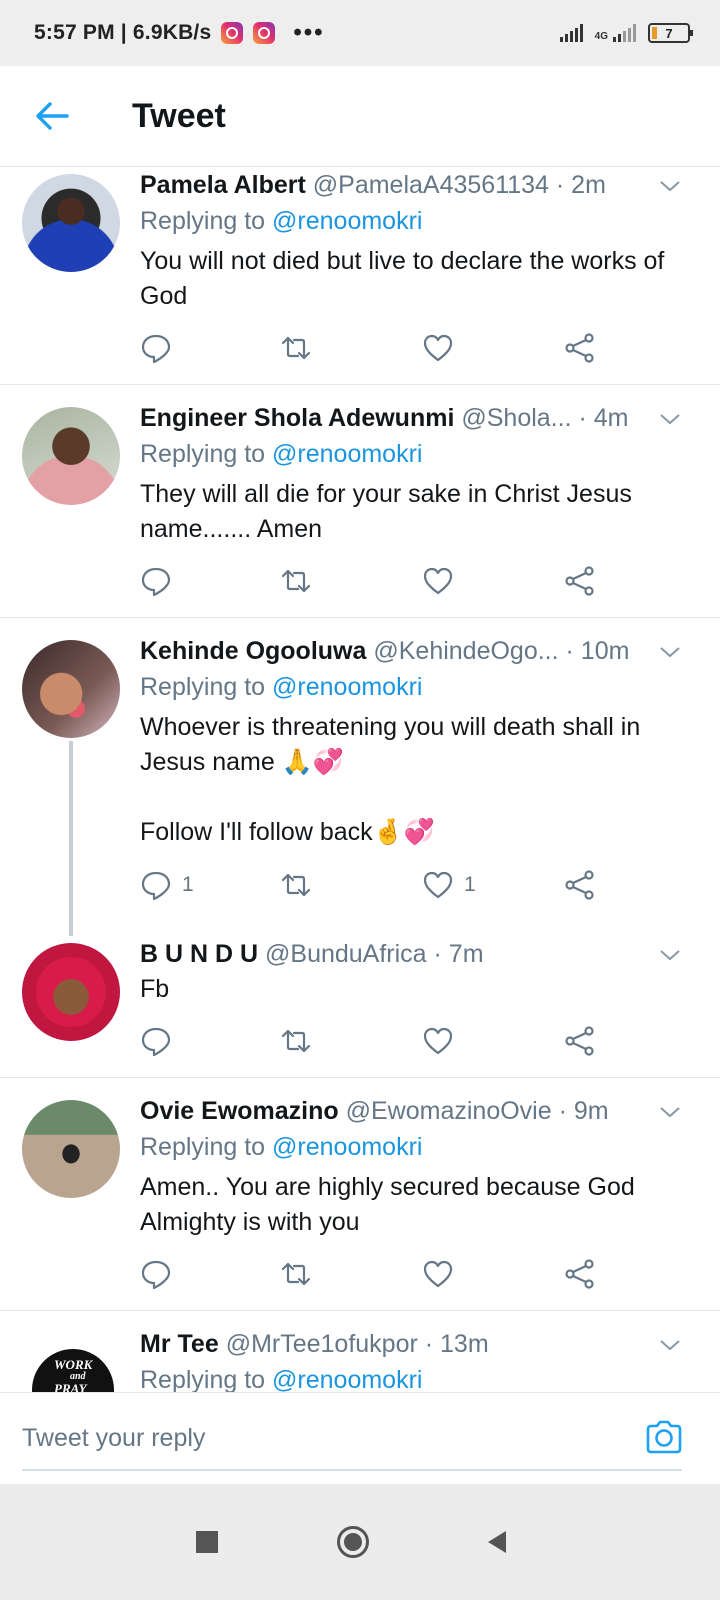  I want to click on home-button, so click(353, 1542).